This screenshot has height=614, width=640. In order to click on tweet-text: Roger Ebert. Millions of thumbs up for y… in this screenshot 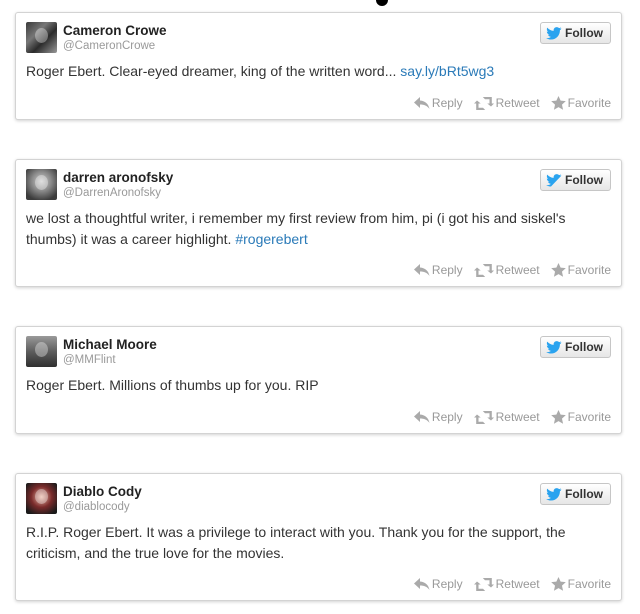, I will do `click(318, 385)`.